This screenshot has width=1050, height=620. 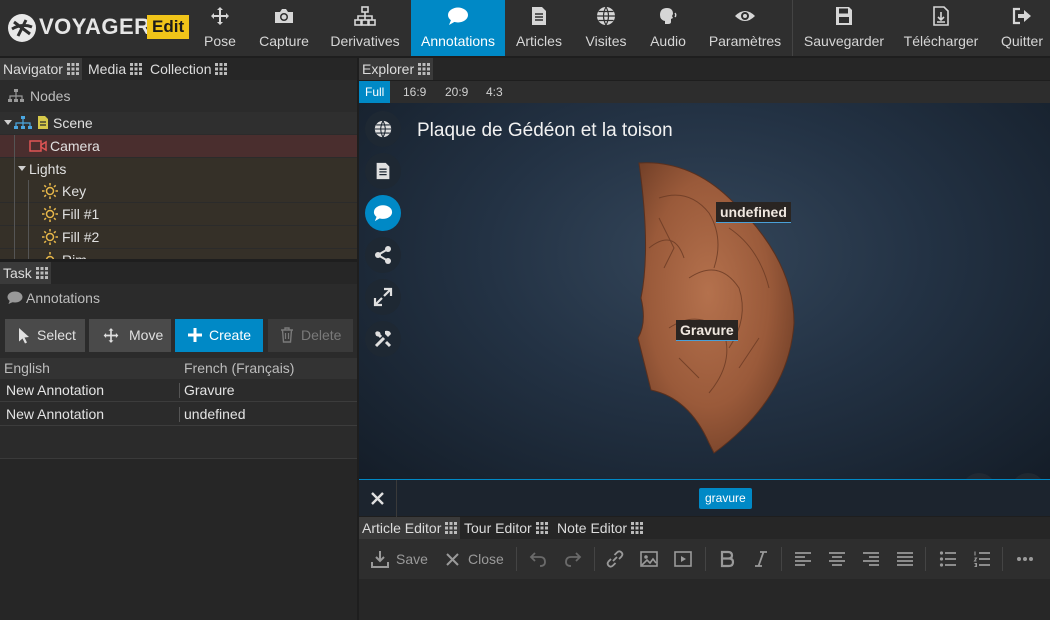 What do you see at coordinates (725, 498) in the screenshot?
I see `tag-chip: gravure` at bounding box center [725, 498].